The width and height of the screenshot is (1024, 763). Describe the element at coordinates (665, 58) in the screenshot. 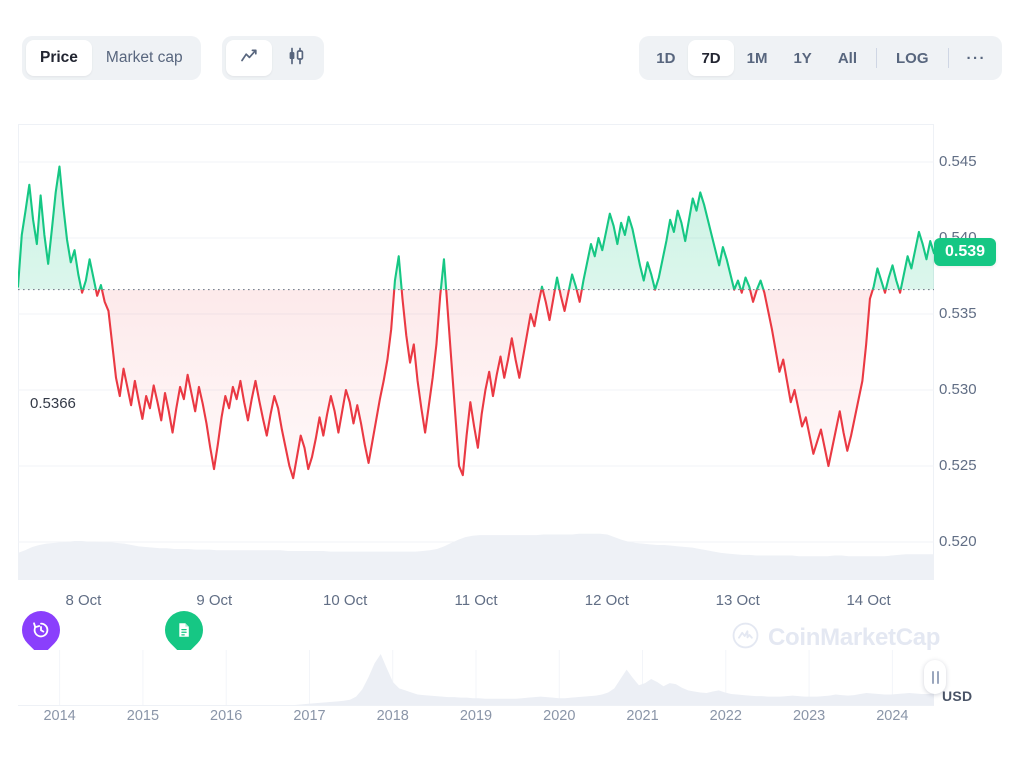

I see `range-1d: 1D` at that location.